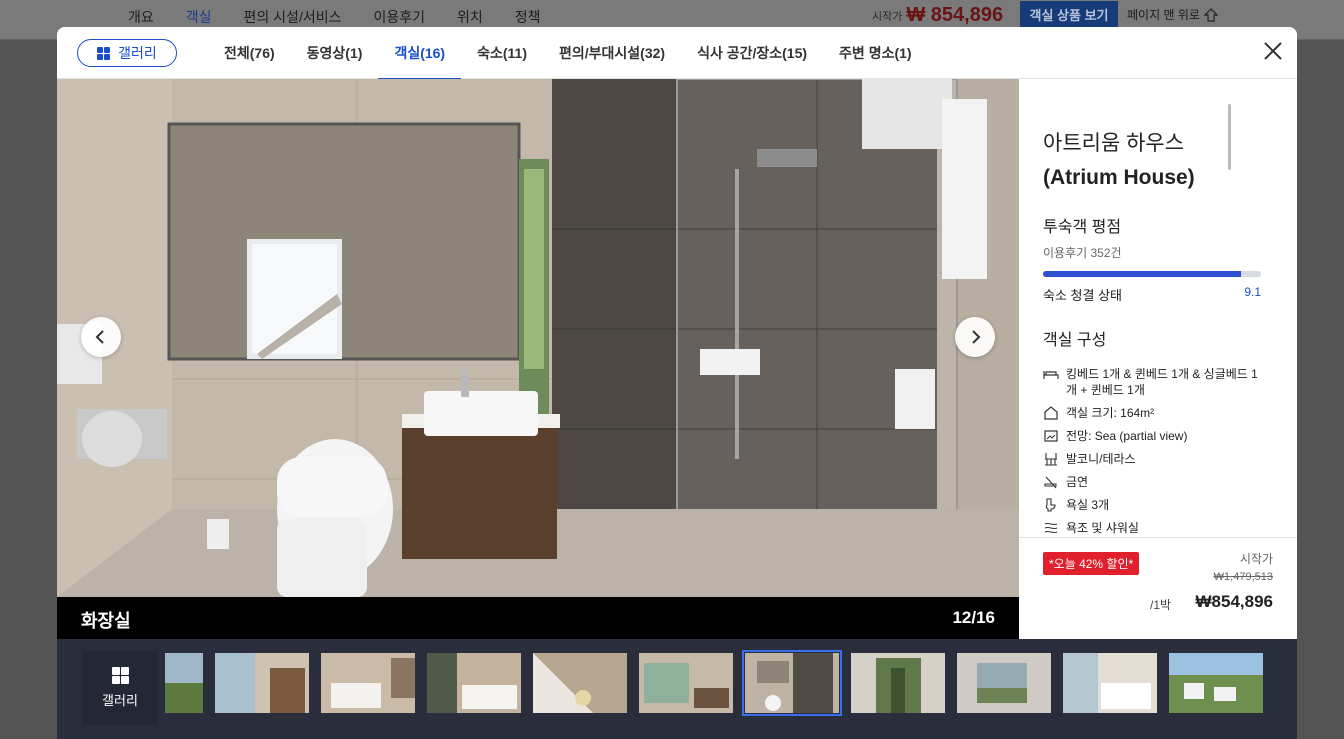 The height and width of the screenshot is (739, 1344). What do you see at coordinates (106, 621) in the screenshot?
I see `photo-caption: 화장실` at bounding box center [106, 621].